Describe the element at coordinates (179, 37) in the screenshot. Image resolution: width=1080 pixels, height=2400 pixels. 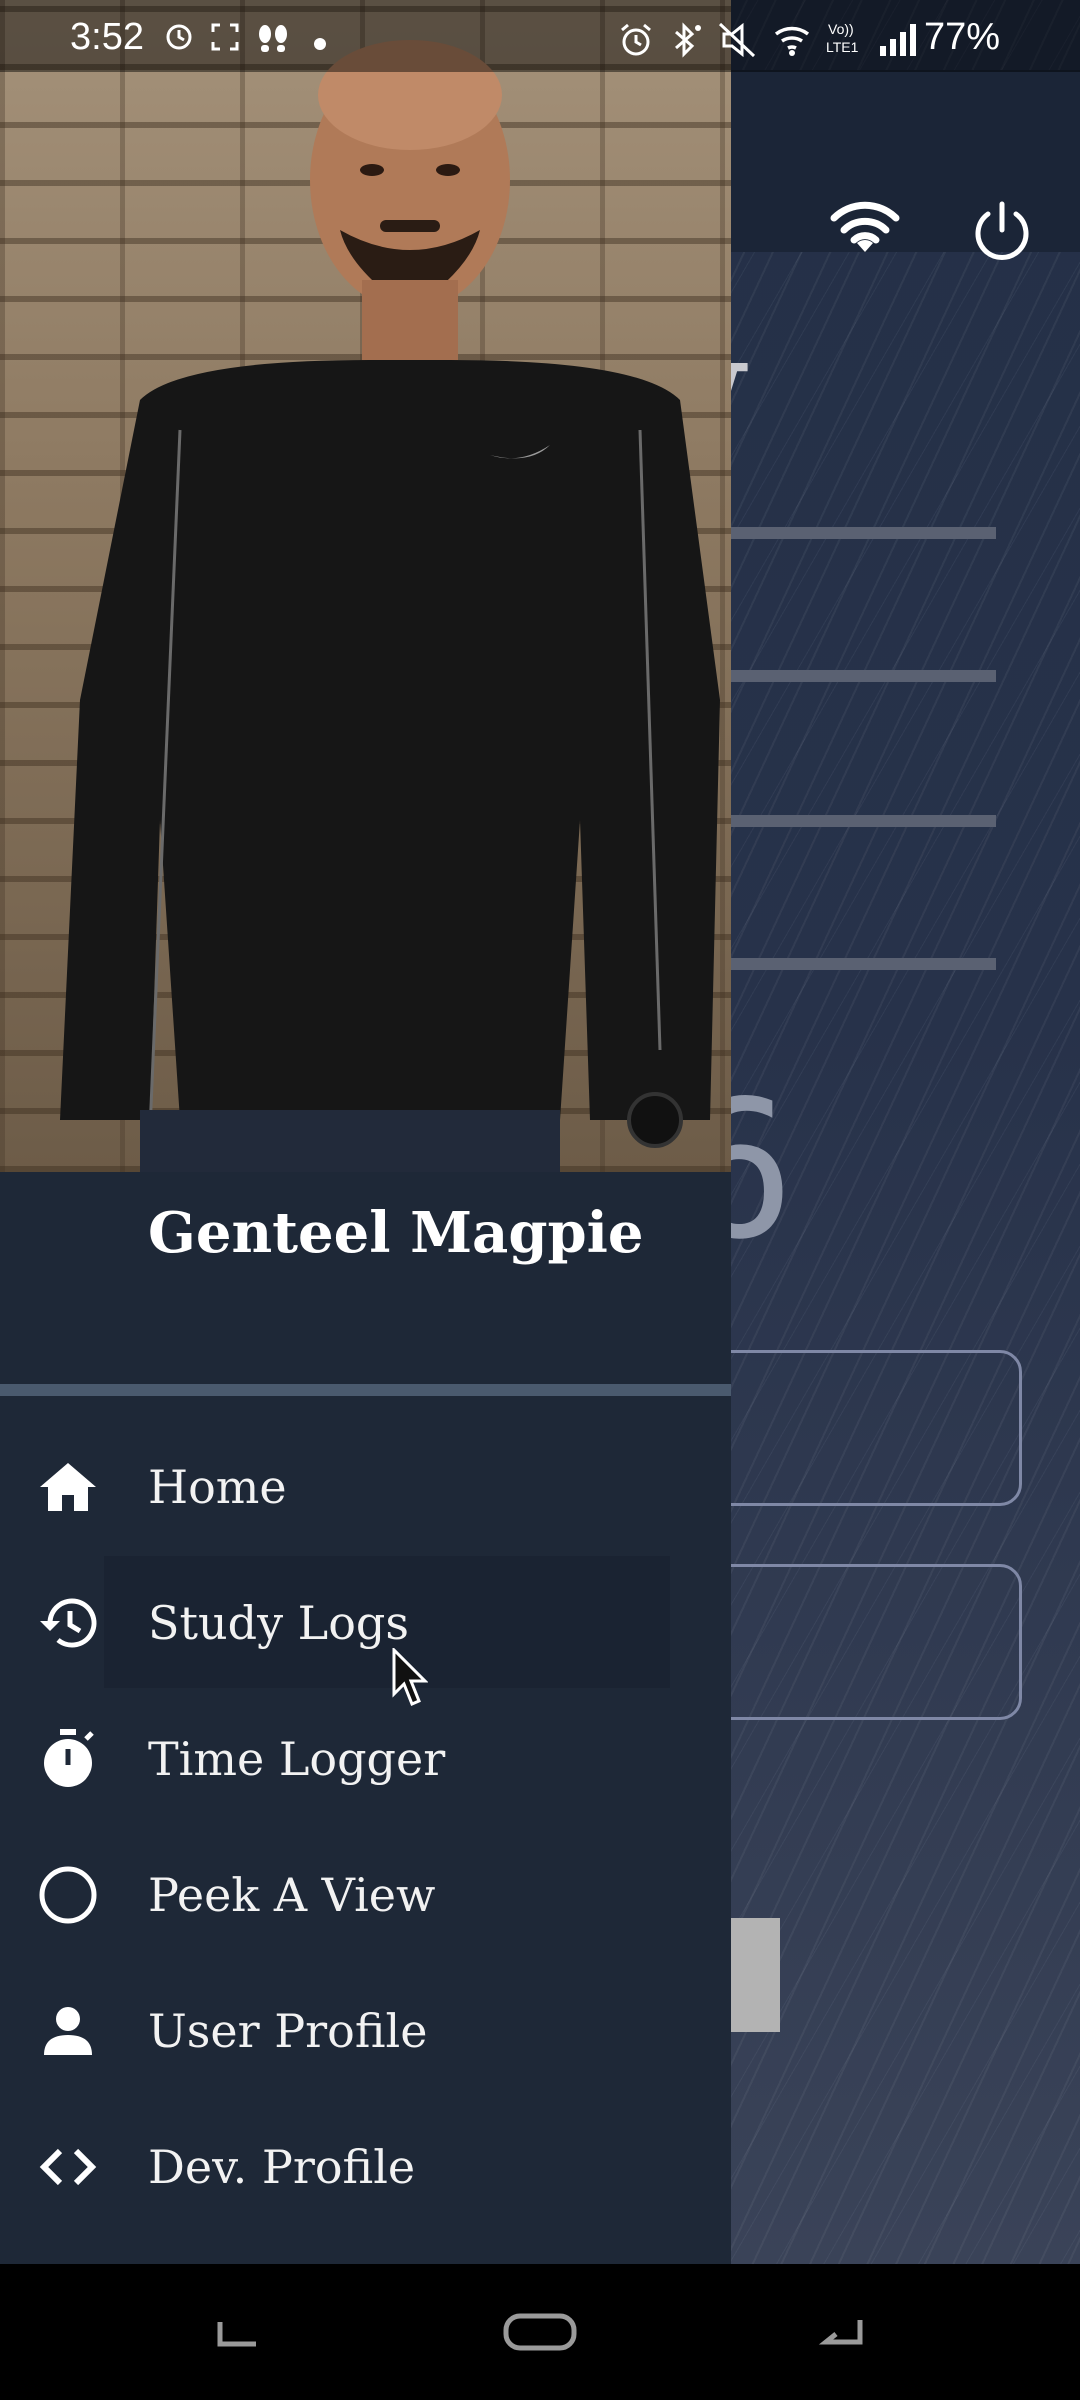
I see `timer-icon` at that location.